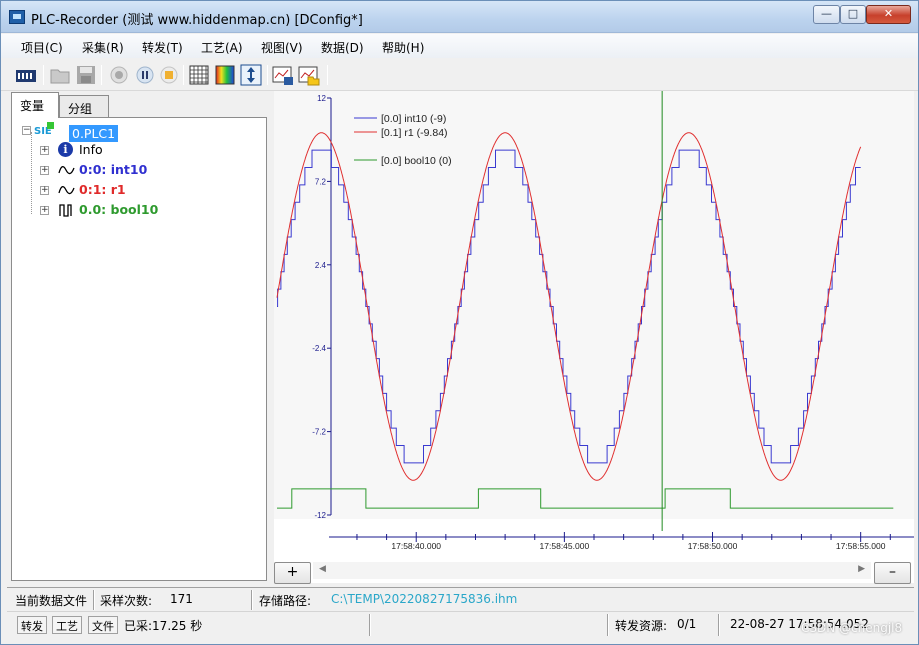  Describe the element at coordinates (51, 601) in the screenshot. I see `current-file-label: 当前数据文件` at that location.